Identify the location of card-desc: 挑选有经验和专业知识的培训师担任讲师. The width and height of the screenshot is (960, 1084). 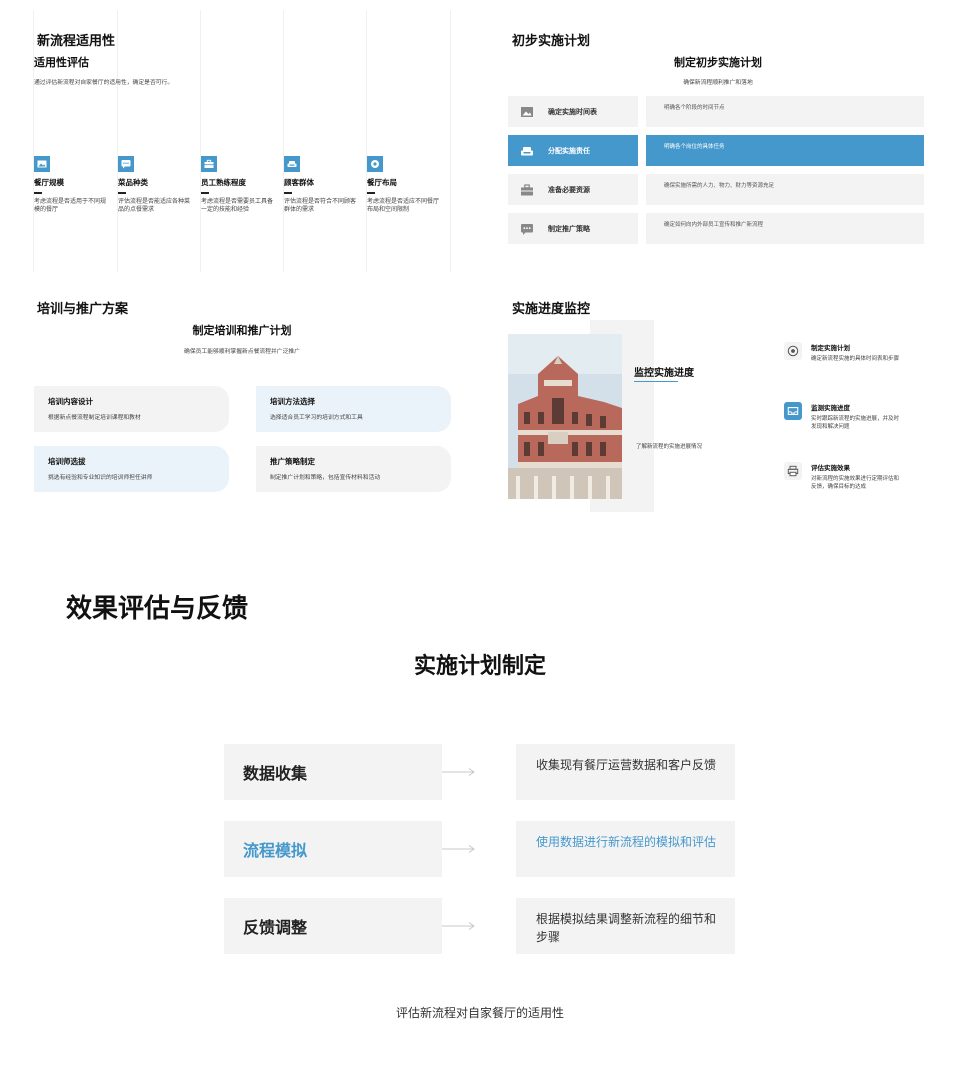
(100, 478).